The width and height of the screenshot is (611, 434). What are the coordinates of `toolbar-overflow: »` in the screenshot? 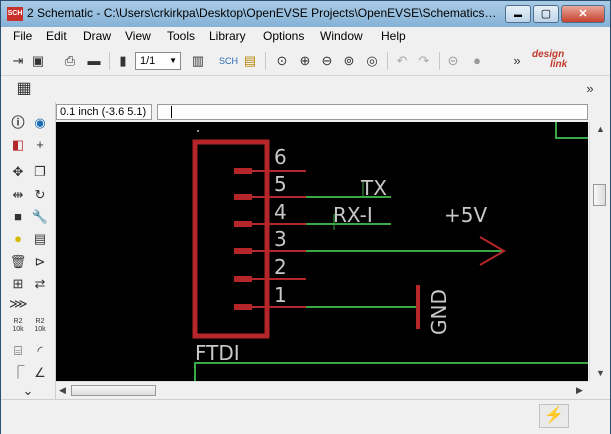 It's located at (517, 61).